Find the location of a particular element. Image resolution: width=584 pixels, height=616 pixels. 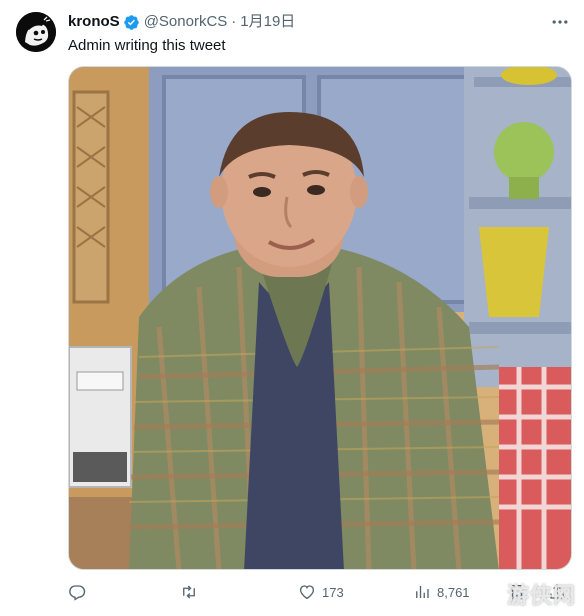

retweet-button is located at coordinates (192, 592).